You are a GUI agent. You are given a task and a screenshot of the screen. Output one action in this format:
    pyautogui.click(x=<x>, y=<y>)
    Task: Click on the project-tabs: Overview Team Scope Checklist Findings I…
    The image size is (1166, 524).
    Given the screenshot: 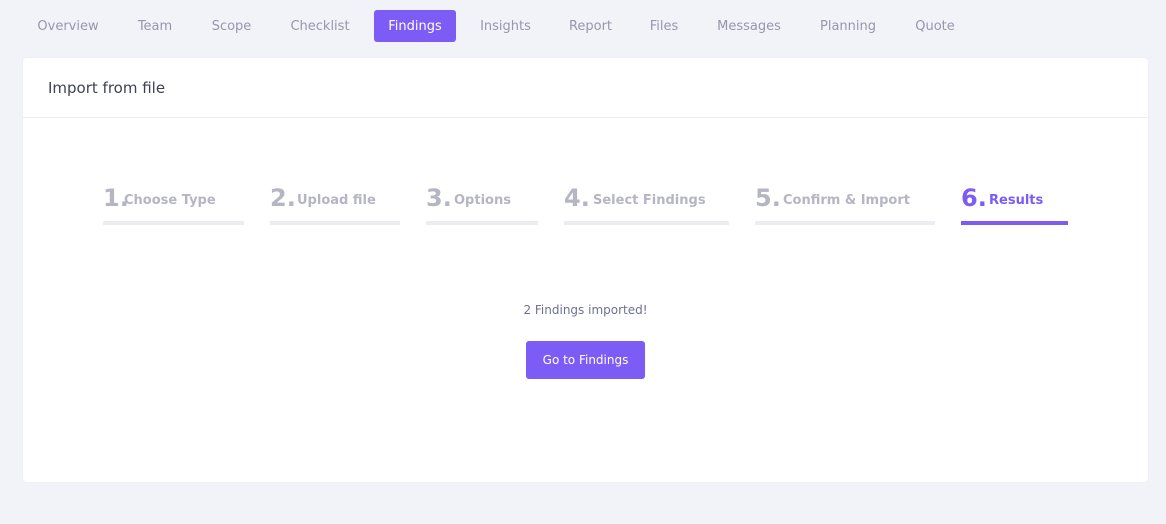 What is the action you would take?
    pyautogui.click(x=583, y=24)
    